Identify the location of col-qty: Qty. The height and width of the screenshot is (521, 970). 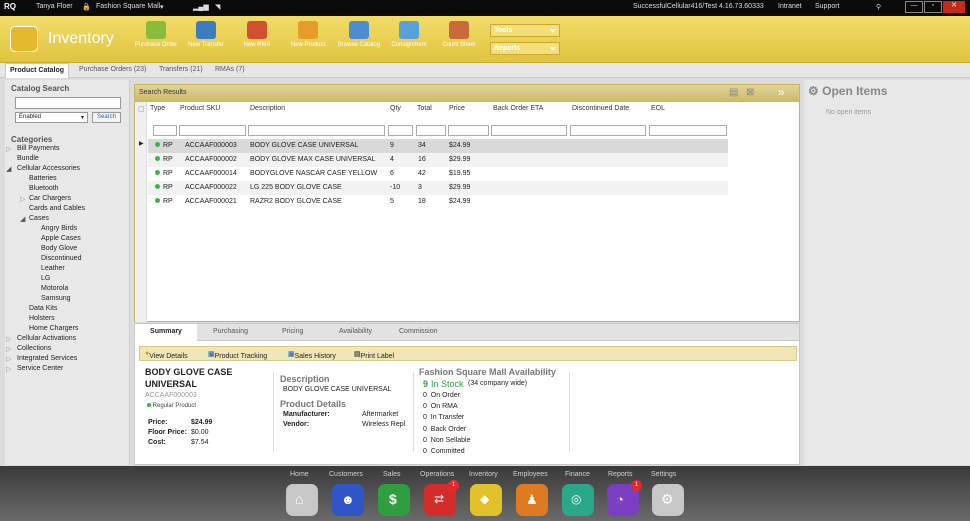
(395, 108).